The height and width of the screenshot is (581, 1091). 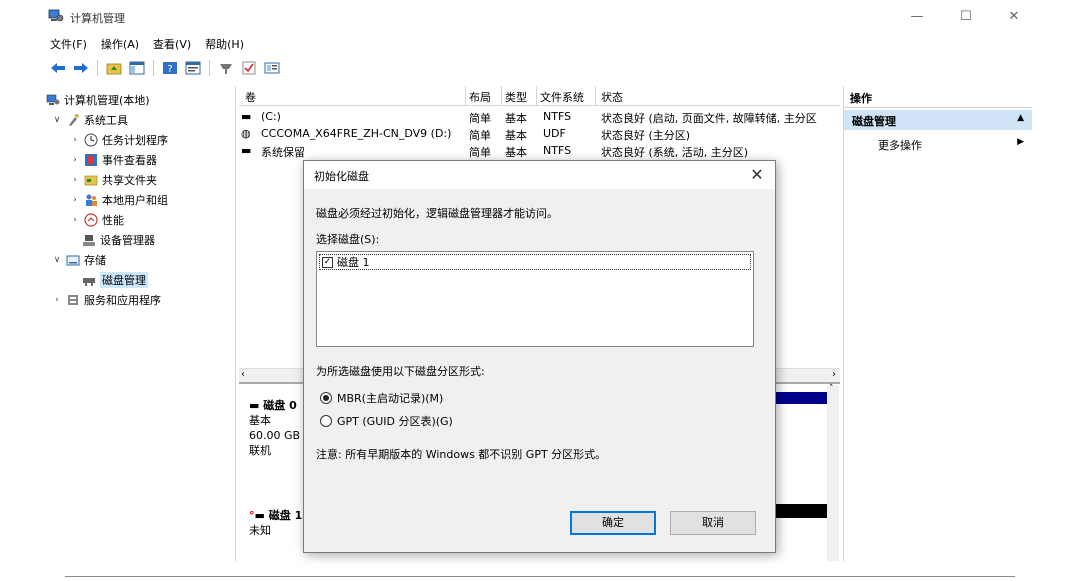 I want to click on dialog-close-icon: ✕, so click(x=757, y=175).